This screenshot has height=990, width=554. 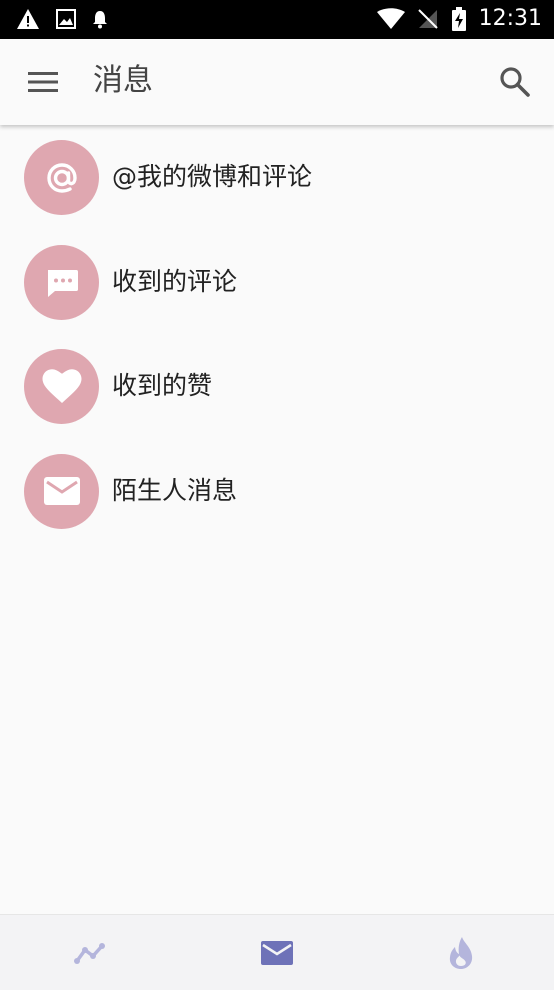 What do you see at coordinates (175, 490) in the screenshot?
I see `list-item-label: 陌生人消息` at bounding box center [175, 490].